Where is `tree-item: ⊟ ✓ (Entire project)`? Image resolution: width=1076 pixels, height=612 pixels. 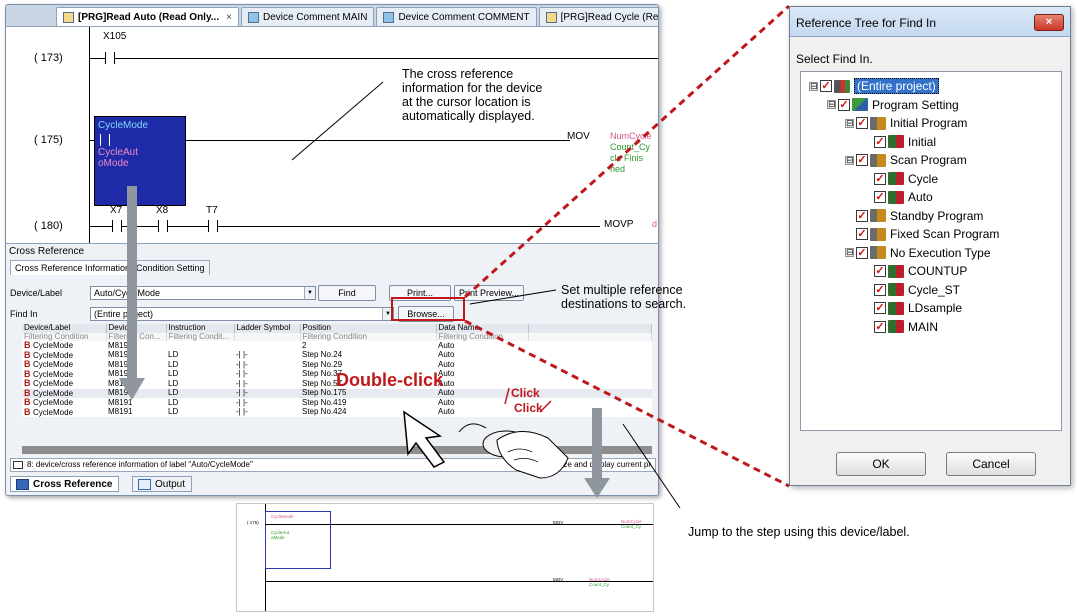
tree-item: ⊟ ✓ (Entire project) is located at coordinates (874, 86).